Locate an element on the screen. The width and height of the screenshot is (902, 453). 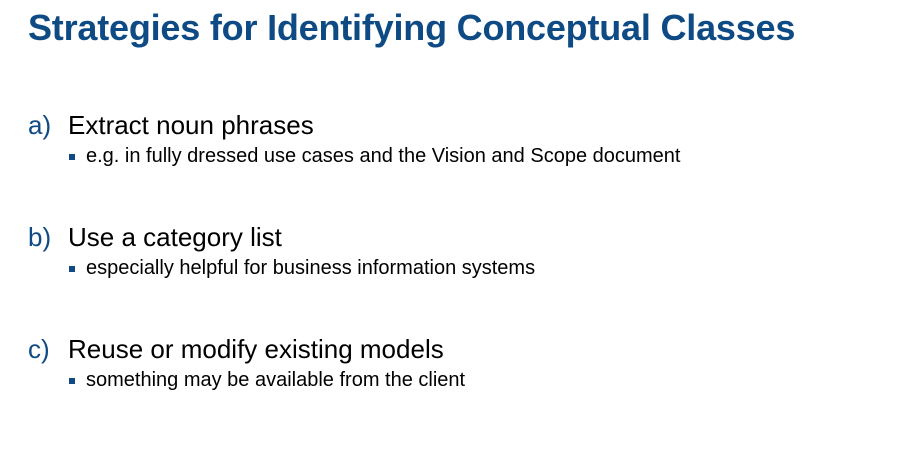
strategy-marker: a) is located at coordinates (40, 125).